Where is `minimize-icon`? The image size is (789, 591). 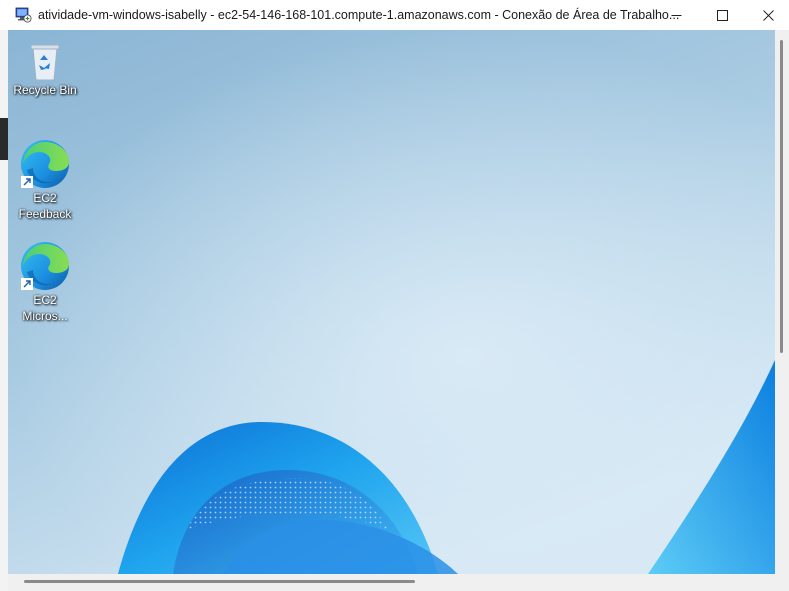
minimize-icon is located at coordinates (676, 15).